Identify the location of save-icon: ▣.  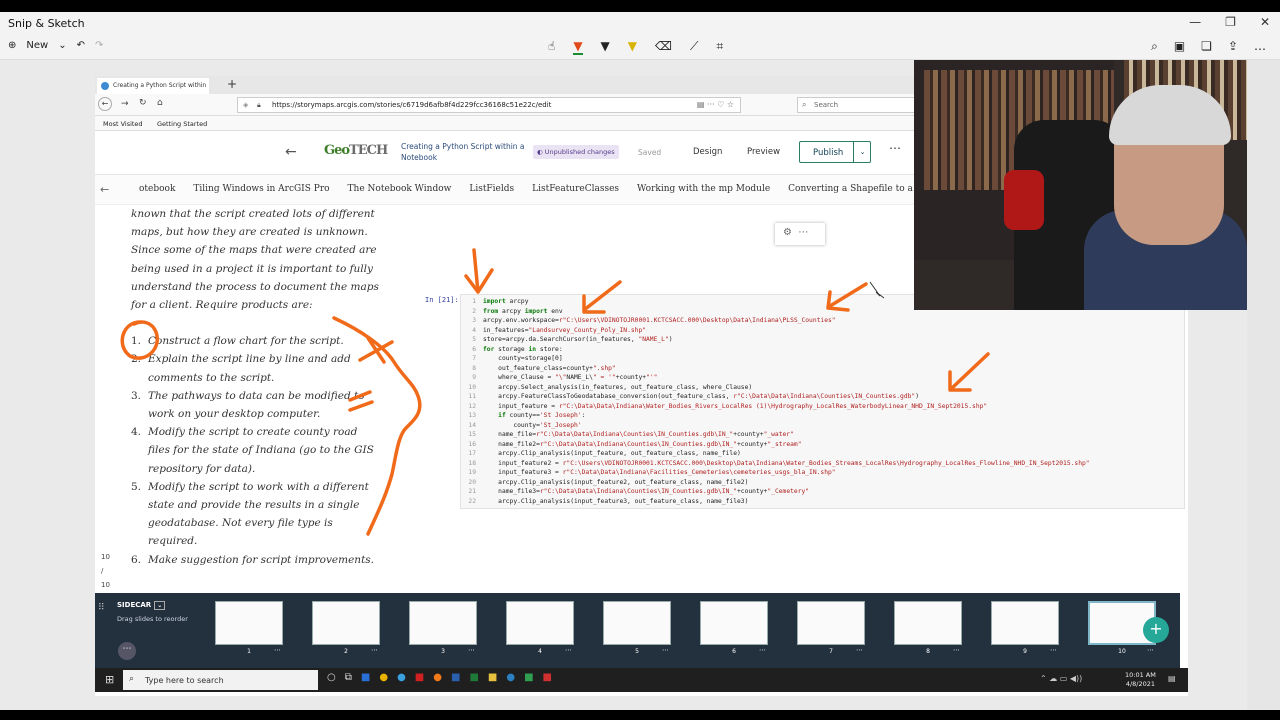
(1179, 46).